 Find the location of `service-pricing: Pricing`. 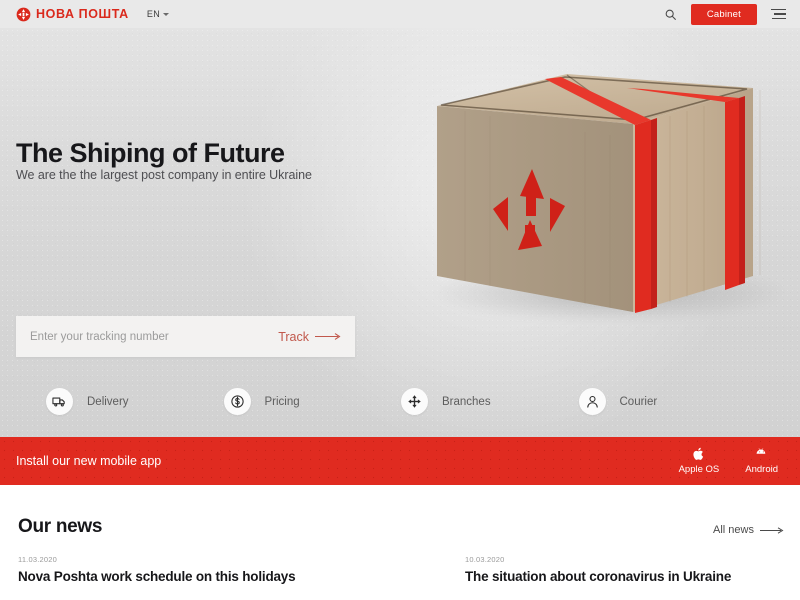

service-pricing: Pricing is located at coordinates (312, 401).